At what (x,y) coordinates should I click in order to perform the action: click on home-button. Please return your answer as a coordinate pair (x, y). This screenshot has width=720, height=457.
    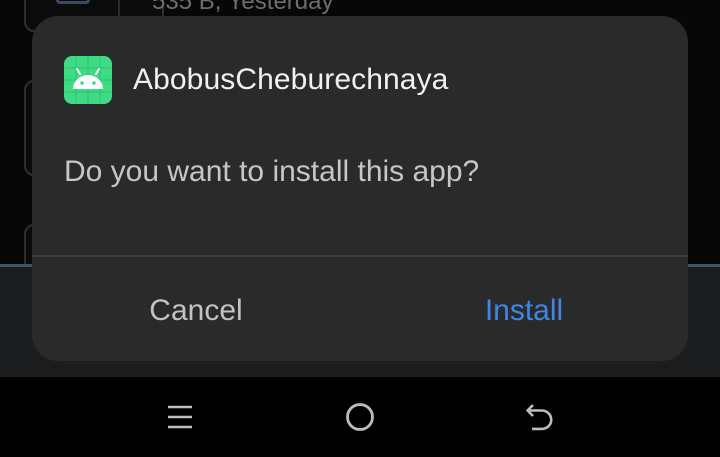
    Looking at the image, I should click on (360, 417).